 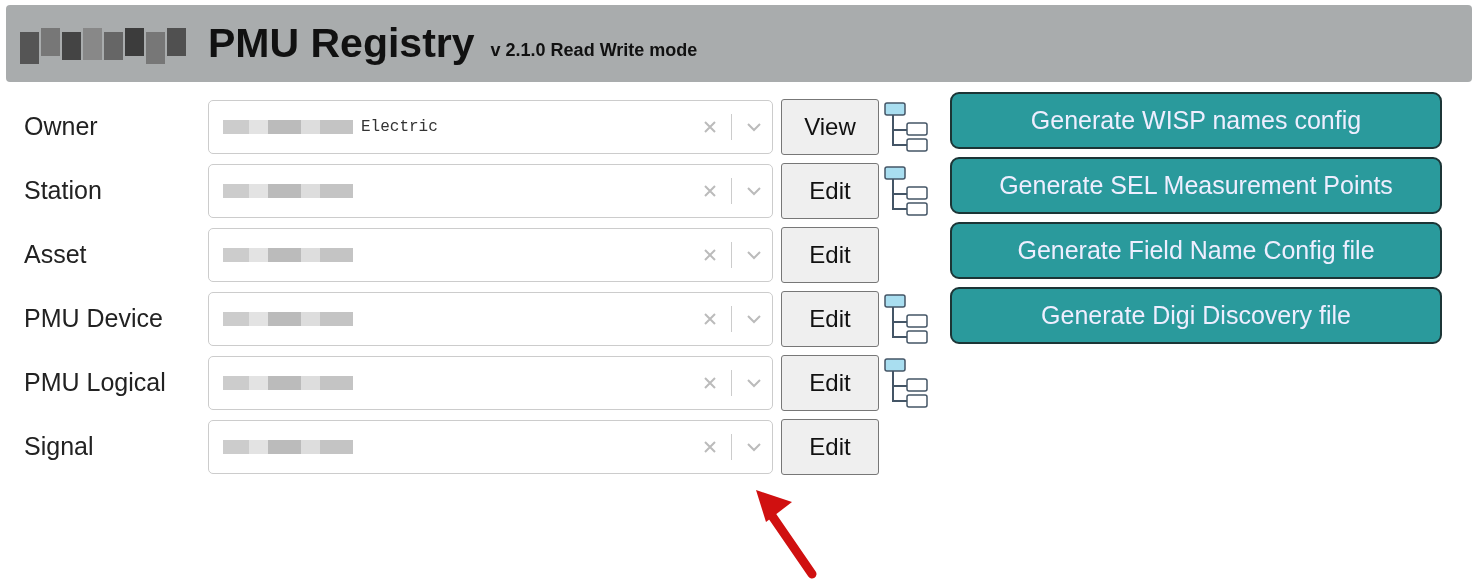 I want to click on field-label: PMU Logical, so click(x=95, y=383).